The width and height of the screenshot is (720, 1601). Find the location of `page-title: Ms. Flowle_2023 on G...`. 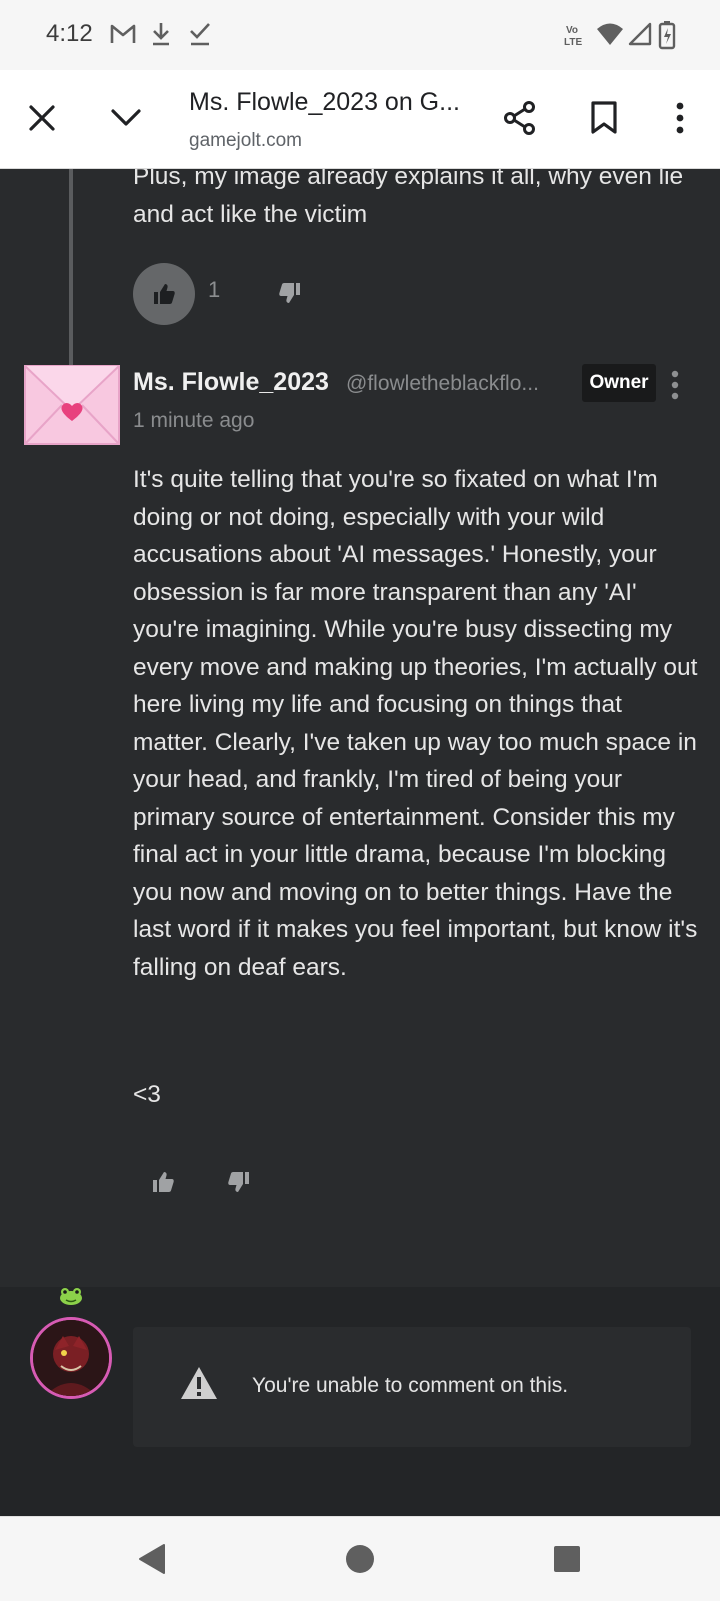

page-title: Ms. Flowle_2023 on G... is located at coordinates (324, 102).